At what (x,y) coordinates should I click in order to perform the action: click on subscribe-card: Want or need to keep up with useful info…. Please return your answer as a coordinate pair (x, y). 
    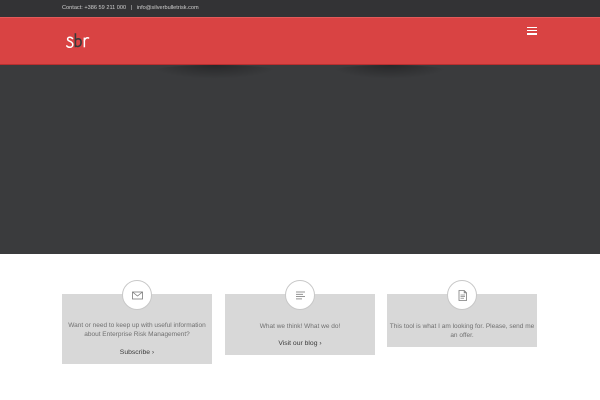
    Looking at the image, I should click on (137, 322).